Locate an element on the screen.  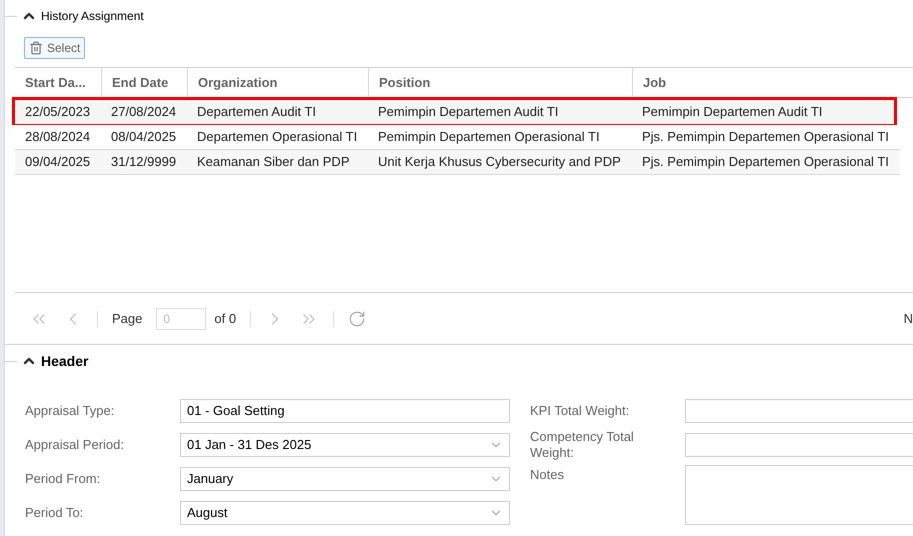
table-row: 22/05/2023 27/08/2024 Departemen Audit TI Pemimpin Departemen Audit TI Pemimpin Departemen Audit TI is located at coordinates (454, 111).